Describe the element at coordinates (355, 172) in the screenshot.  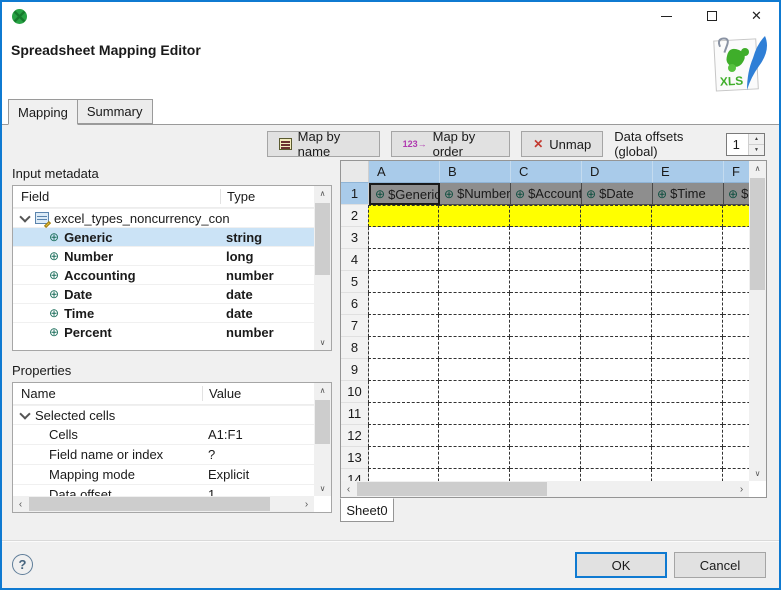
I see `grid-corner-cell` at that location.